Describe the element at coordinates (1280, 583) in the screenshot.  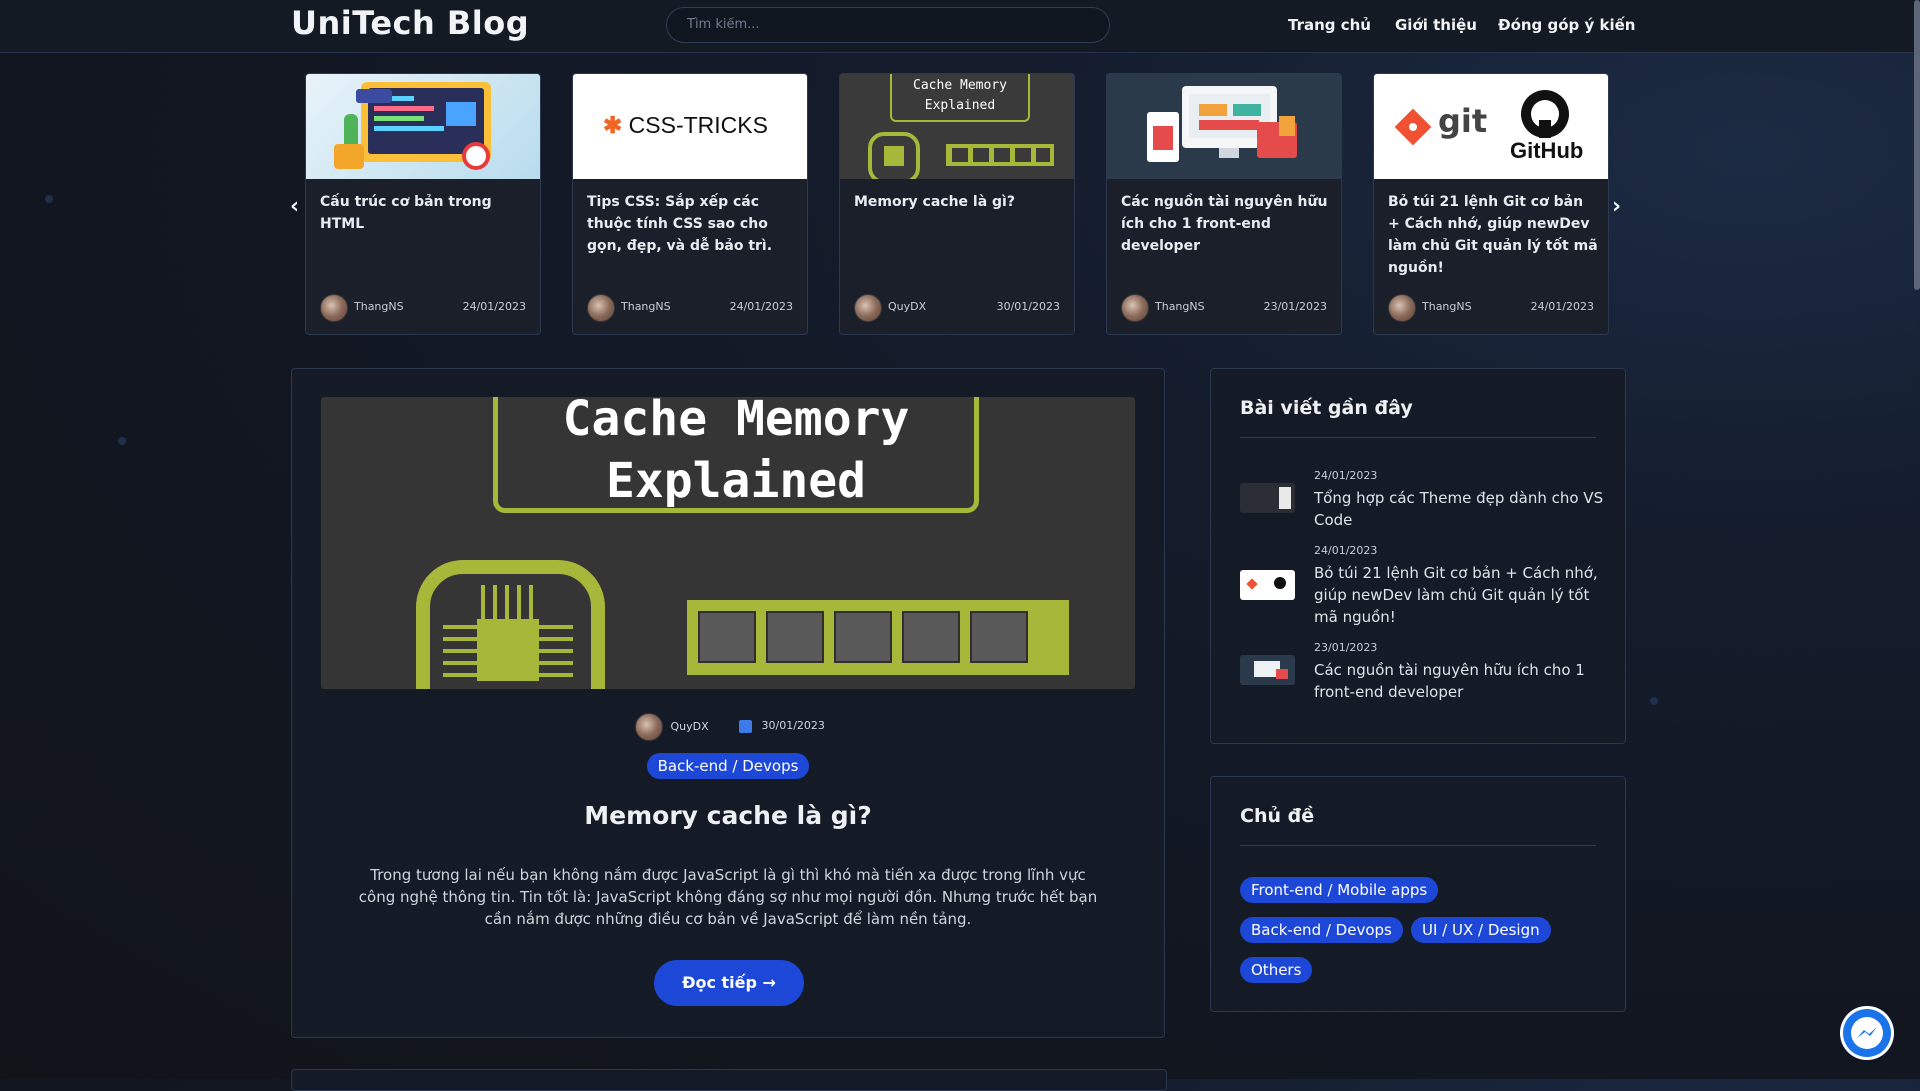
I see `github-mini-icon` at that location.